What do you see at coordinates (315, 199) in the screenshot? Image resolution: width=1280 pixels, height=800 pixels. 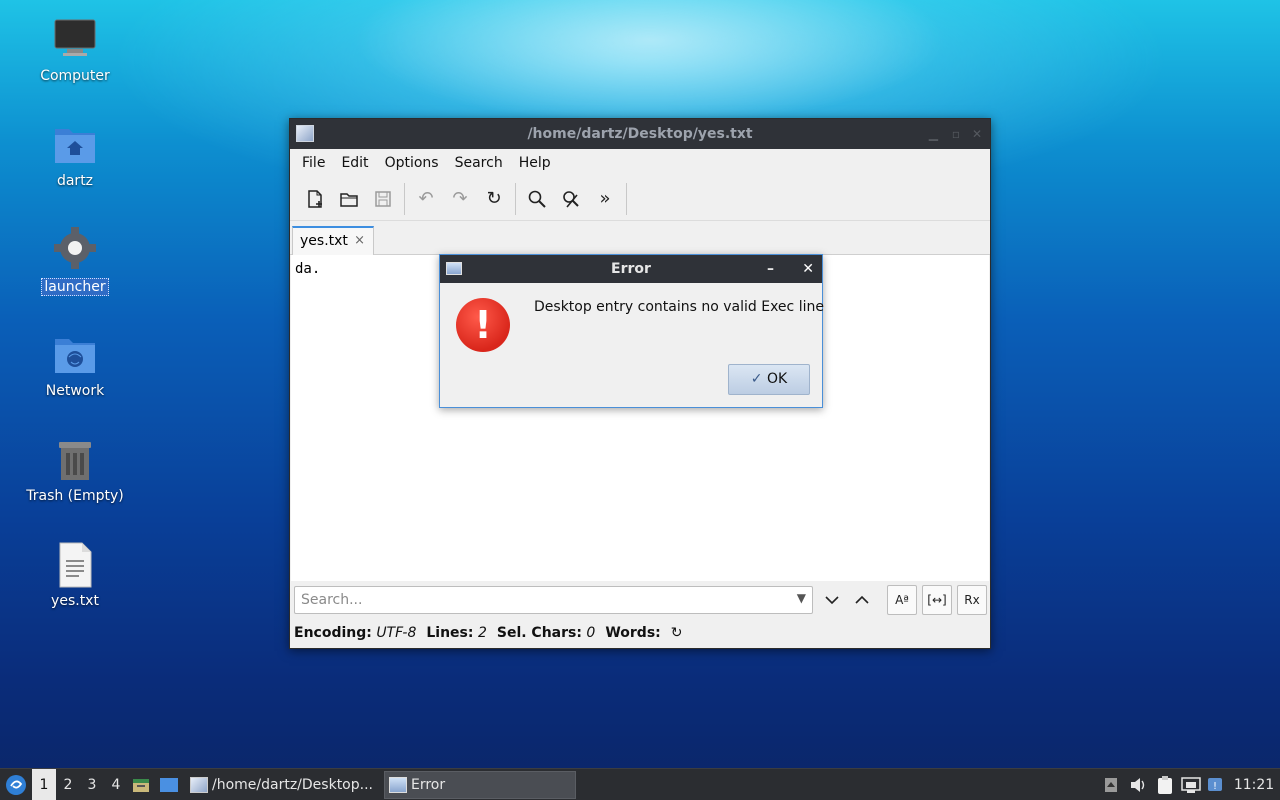 I see `new-file-icon` at bounding box center [315, 199].